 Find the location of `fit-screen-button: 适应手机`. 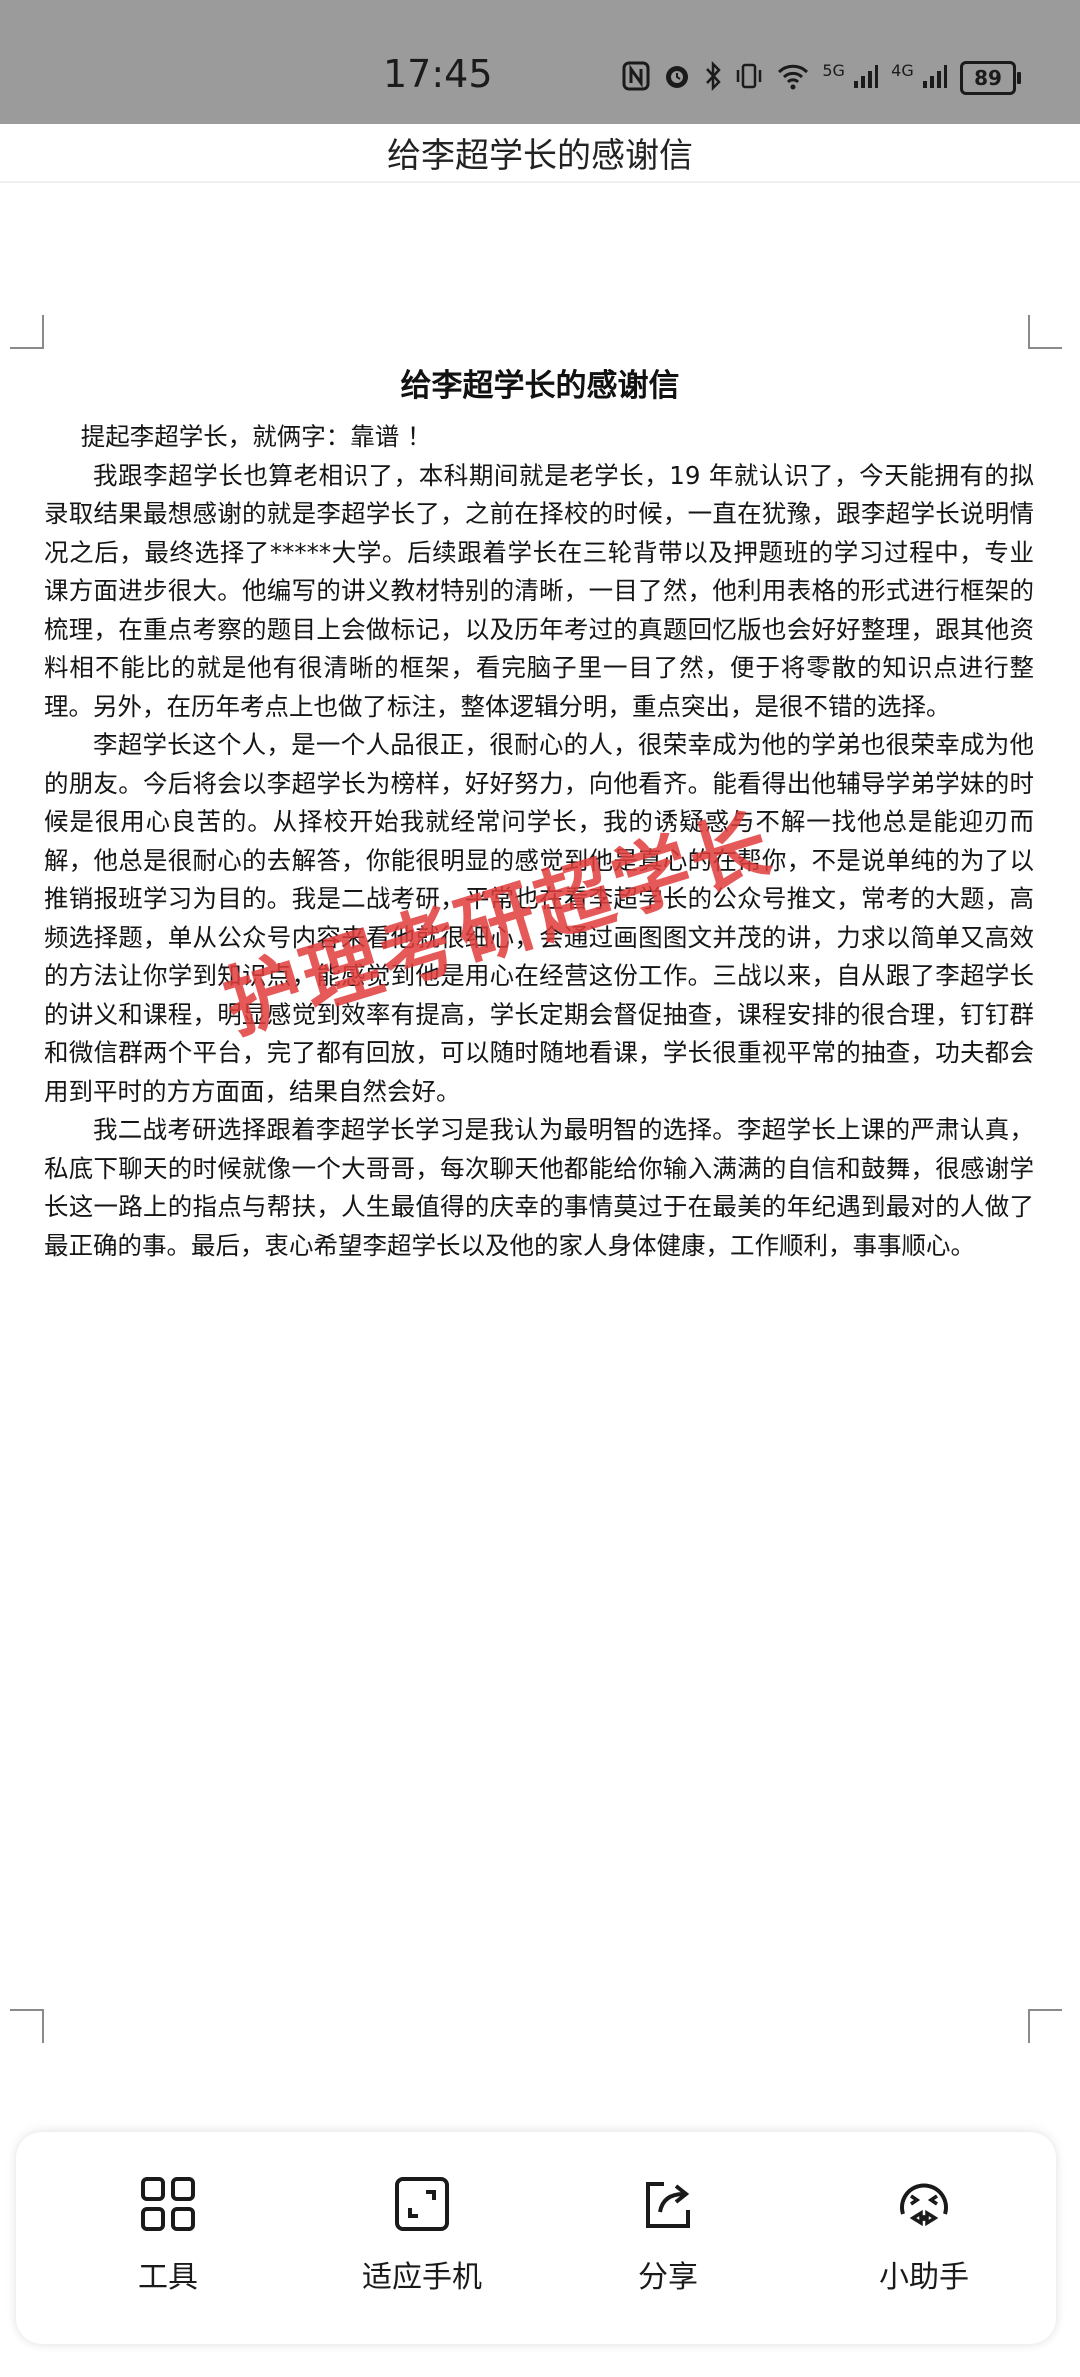

fit-screen-button: 适应手机 is located at coordinates (422, 2235).